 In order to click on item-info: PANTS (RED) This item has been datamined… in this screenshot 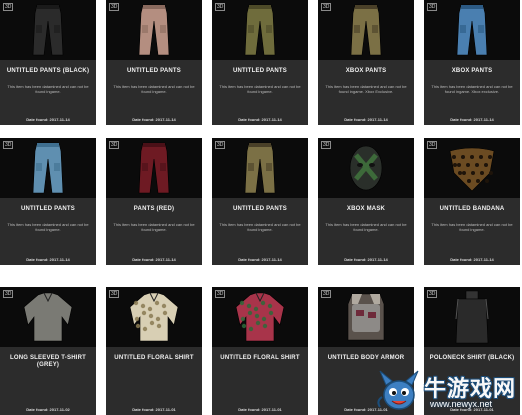, I will do `click(154, 231)`.